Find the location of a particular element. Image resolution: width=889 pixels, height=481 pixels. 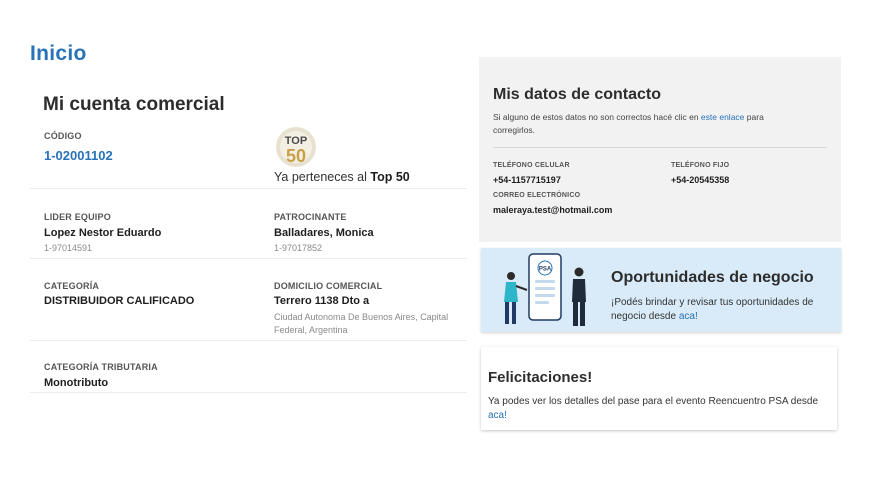

account-title: Mi cuenta comercial is located at coordinates (134, 104).